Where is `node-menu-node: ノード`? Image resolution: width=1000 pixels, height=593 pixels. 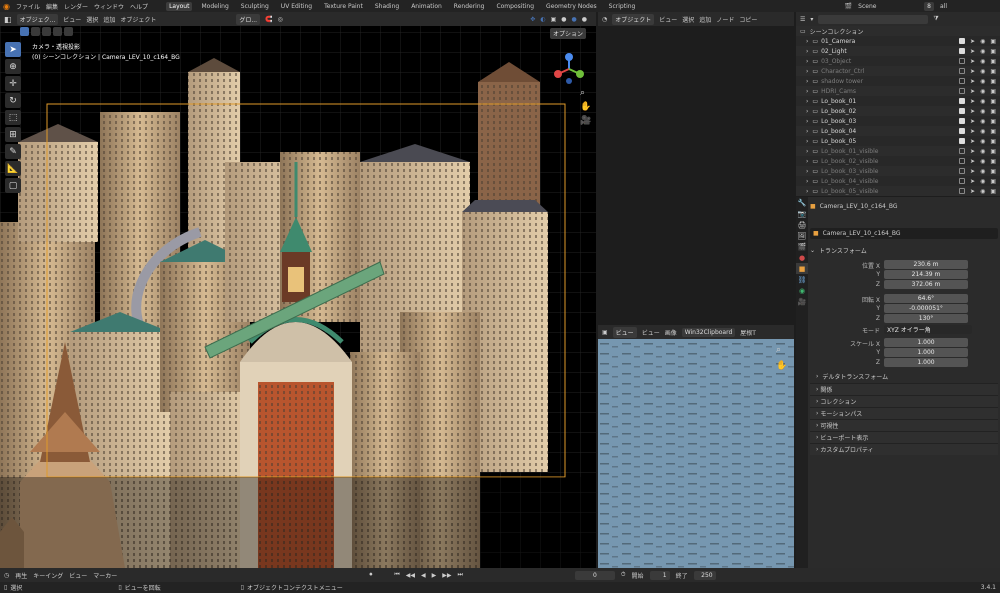 node-menu-node: ノード is located at coordinates (725, 19).